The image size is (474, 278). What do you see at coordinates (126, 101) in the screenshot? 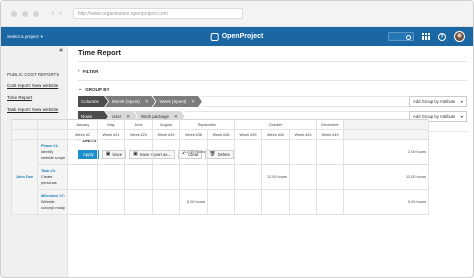
I see `chip-label: Month (Spent)` at bounding box center [126, 101].